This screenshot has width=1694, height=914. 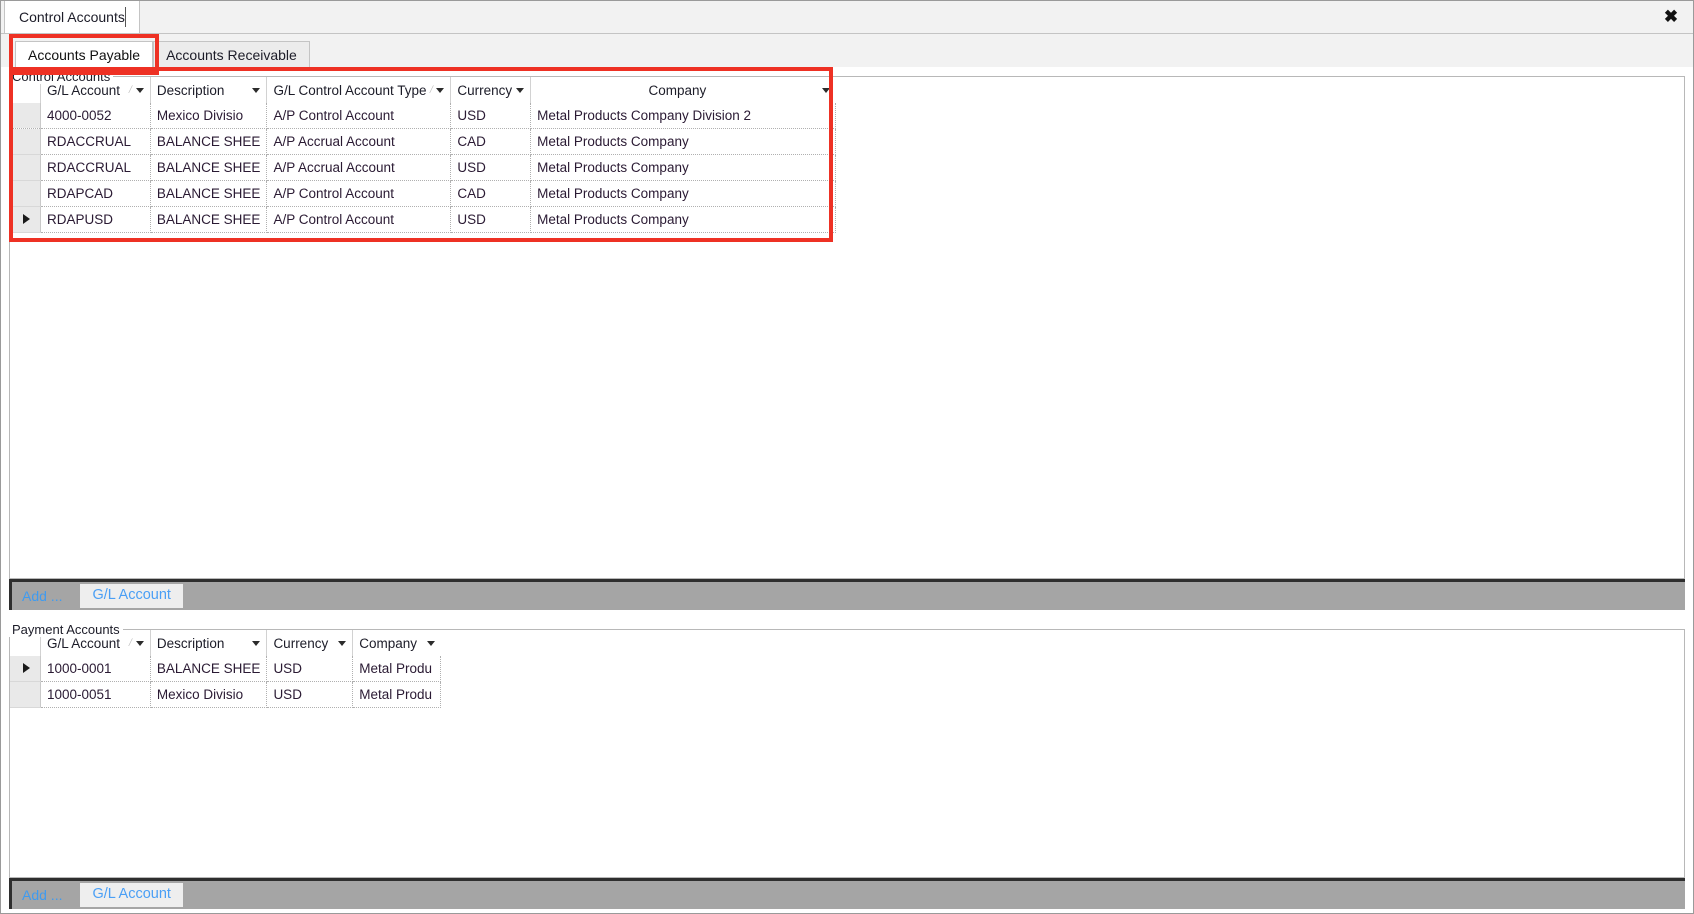 I want to click on cell-gl-account: RDACCRUAL, so click(x=95, y=141).